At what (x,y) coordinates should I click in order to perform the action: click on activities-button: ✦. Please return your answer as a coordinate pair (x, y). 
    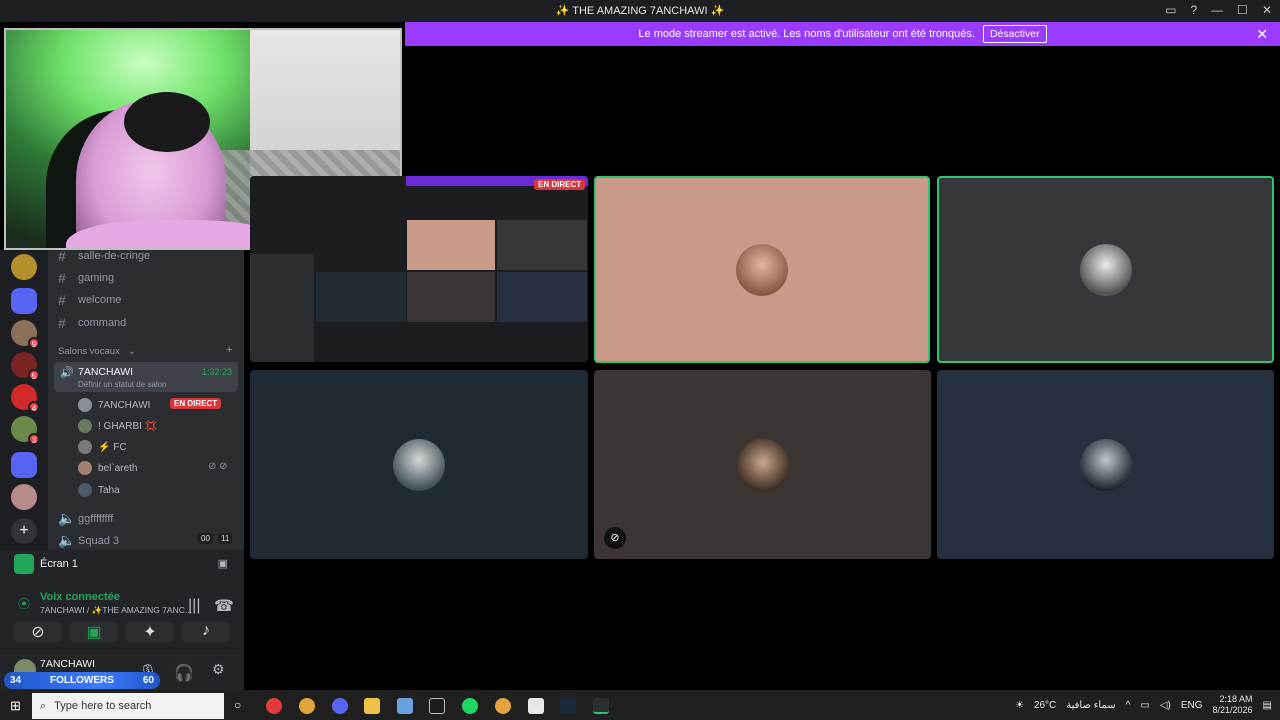
    Looking at the image, I should click on (150, 632).